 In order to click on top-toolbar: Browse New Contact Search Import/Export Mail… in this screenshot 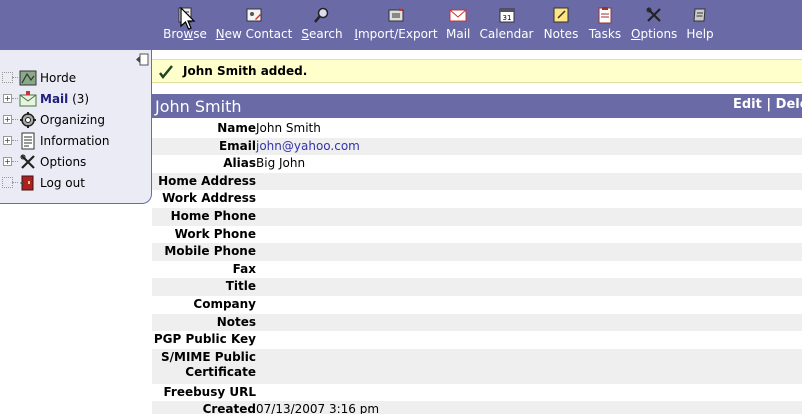, I will do `click(401, 25)`.